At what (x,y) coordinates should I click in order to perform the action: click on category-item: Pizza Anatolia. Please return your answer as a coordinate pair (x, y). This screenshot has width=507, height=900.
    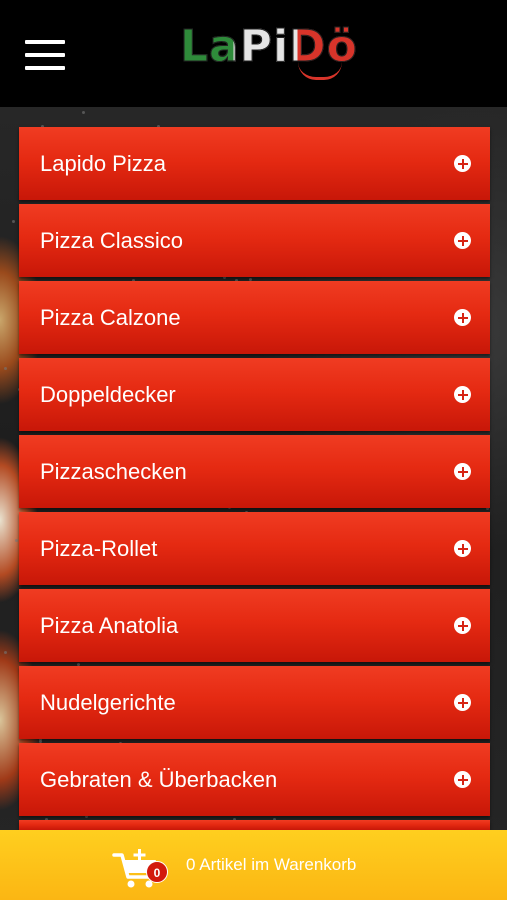
    Looking at the image, I should click on (254, 625).